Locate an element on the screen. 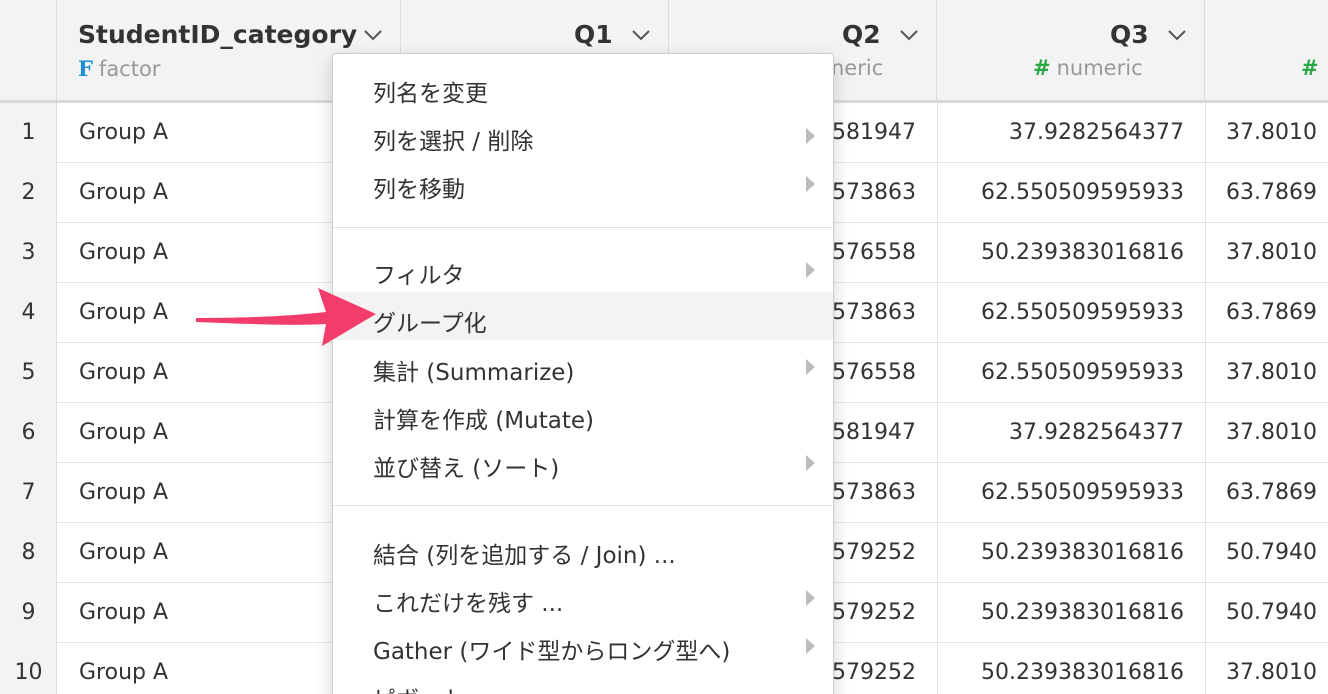 The image size is (1328, 694). row-index-header is located at coordinates (28, 50).